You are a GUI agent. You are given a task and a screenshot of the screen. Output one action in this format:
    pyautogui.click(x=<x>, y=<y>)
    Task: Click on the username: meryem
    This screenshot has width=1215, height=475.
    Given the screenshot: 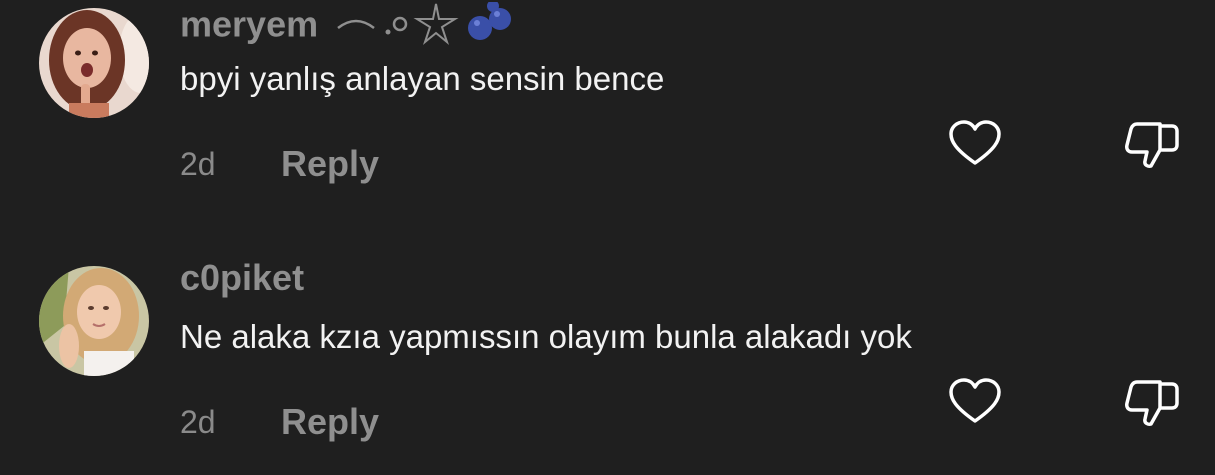 What is the action you would take?
    pyautogui.click(x=355, y=26)
    